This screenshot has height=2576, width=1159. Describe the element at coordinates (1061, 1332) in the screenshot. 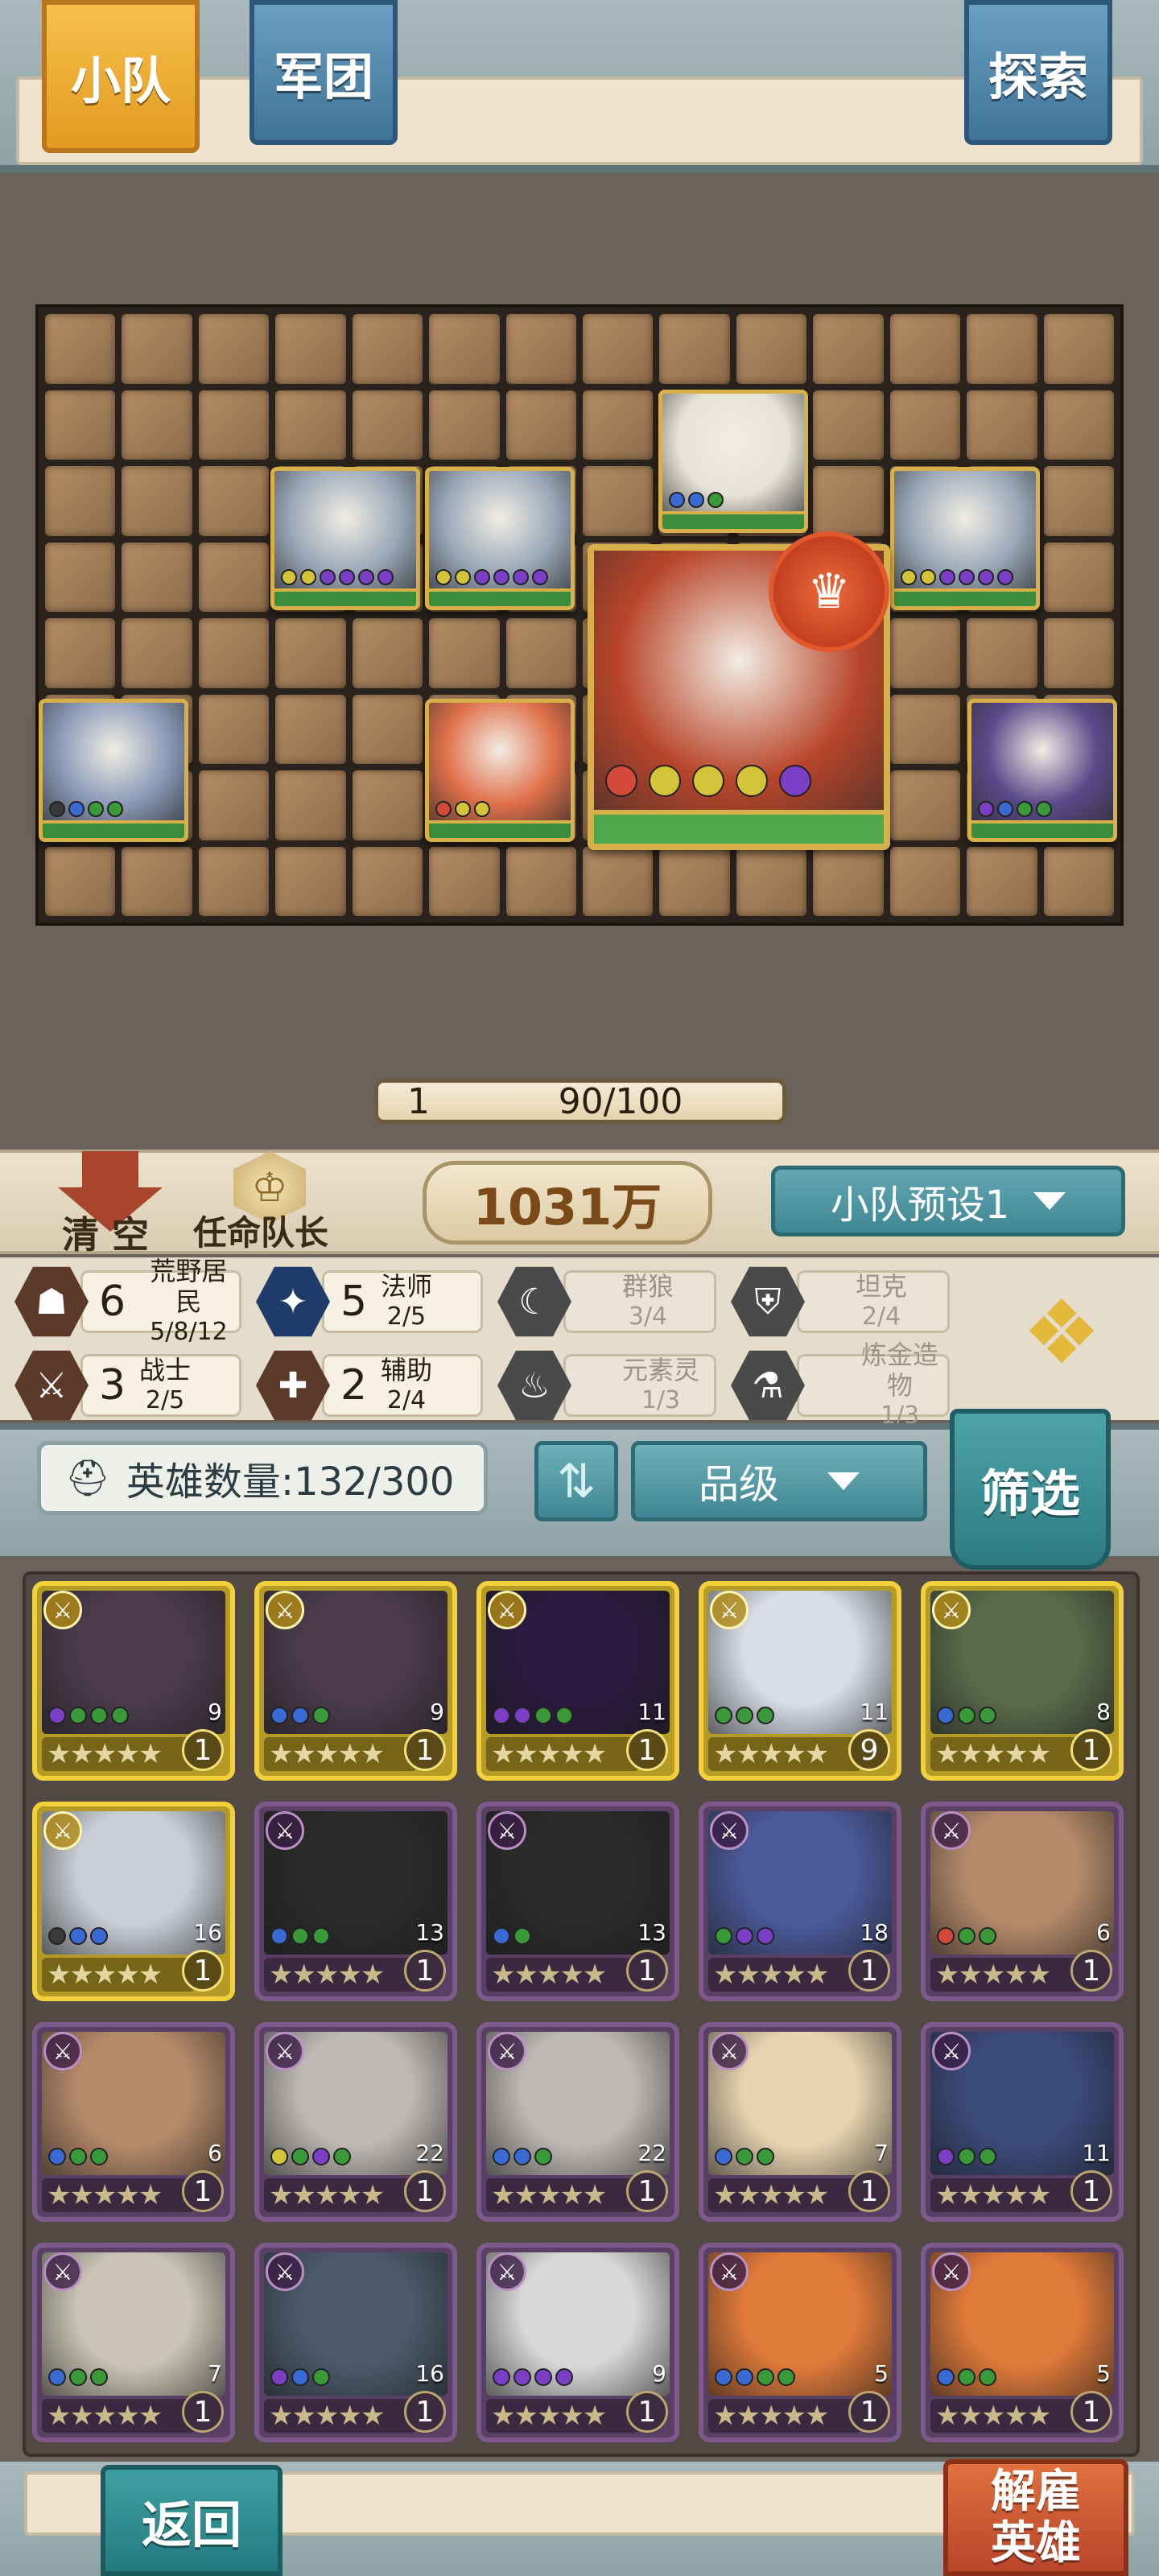

I see `synergy-toggle-icon: ❖` at that location.